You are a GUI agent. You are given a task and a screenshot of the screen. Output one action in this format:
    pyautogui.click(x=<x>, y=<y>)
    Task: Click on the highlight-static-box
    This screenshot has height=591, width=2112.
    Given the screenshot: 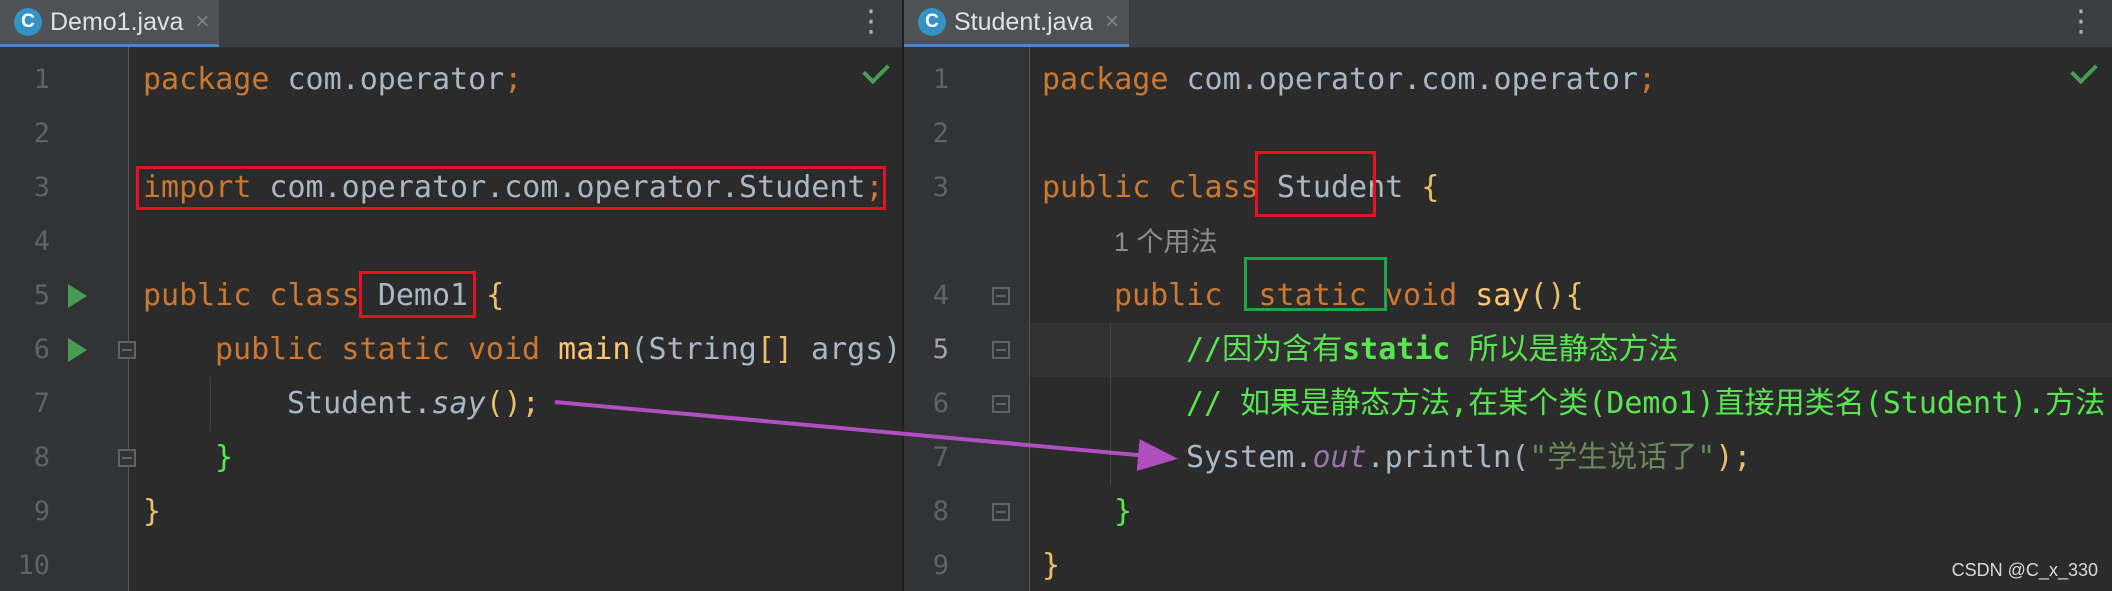 What is the action you would take?
    pyautogui.click(x=1315, y=284)
    